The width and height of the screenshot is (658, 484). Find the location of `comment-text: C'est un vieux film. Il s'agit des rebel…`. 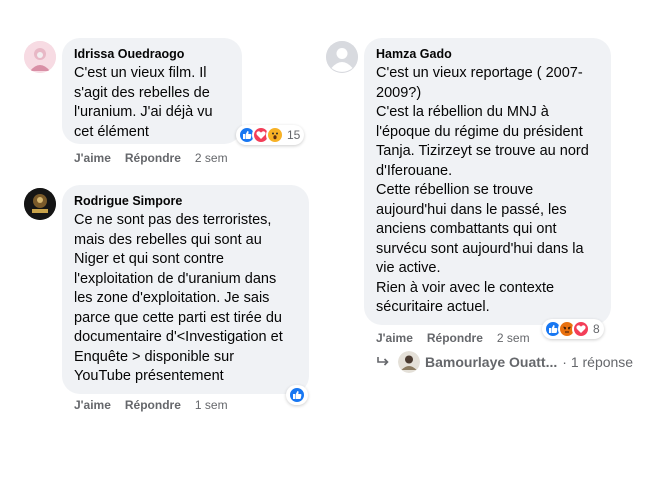

comment-text: C'est un vieux film. Il s'agit des rebel… is located at coordinates (152, 103).